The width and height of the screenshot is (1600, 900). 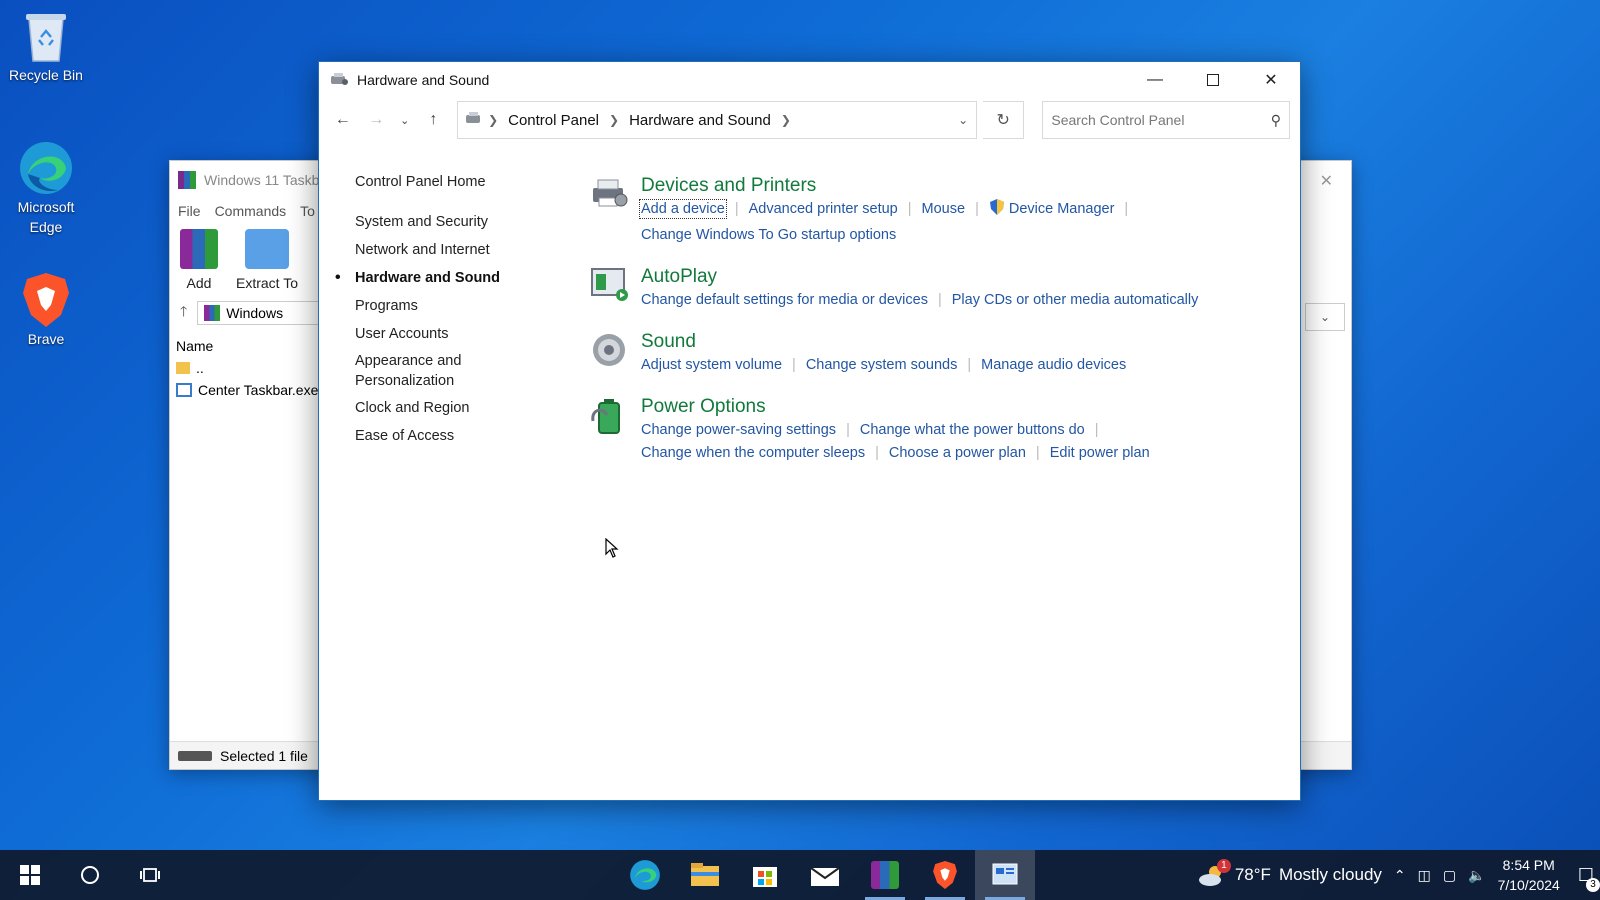 What do you see at coordinates (885, 875) in the screenshot?
I see `taskbar-winrar` at bounding box center [885, 875].